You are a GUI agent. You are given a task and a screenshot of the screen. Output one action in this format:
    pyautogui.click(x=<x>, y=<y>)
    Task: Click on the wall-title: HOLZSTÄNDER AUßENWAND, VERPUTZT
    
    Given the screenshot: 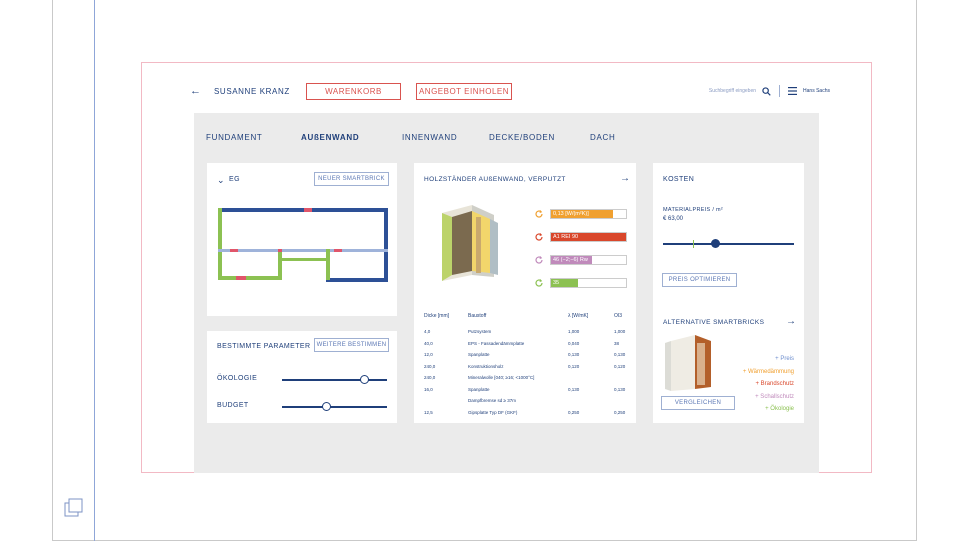 What is the action you would take?
    pyautogui.click(x=495, y=179)
    